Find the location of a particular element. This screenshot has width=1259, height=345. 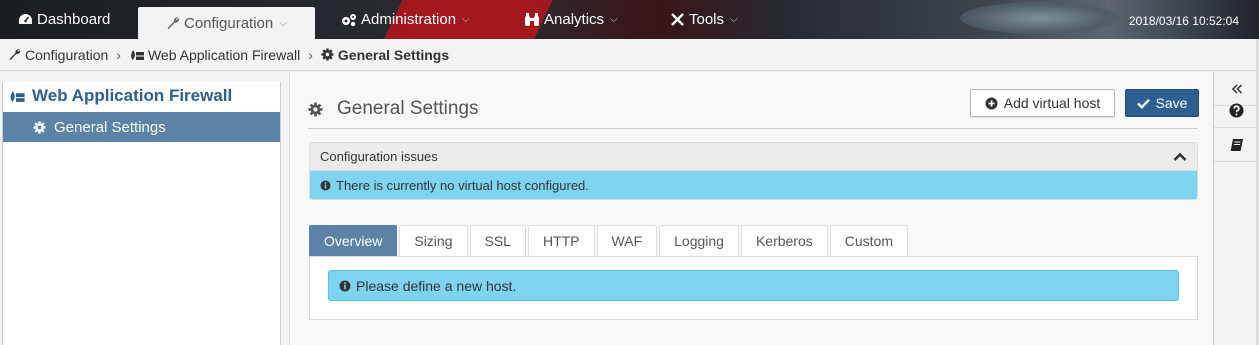

check-icon is located at coordinates (1143, 103).